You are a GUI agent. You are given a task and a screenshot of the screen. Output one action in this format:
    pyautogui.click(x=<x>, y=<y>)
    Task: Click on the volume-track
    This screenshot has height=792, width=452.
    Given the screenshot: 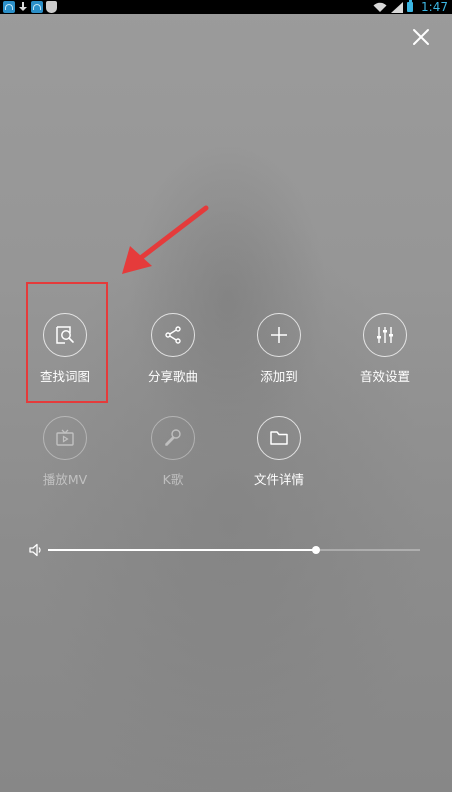 What is the action you would take?
    pyautogui.click(x=234, y=550)
    